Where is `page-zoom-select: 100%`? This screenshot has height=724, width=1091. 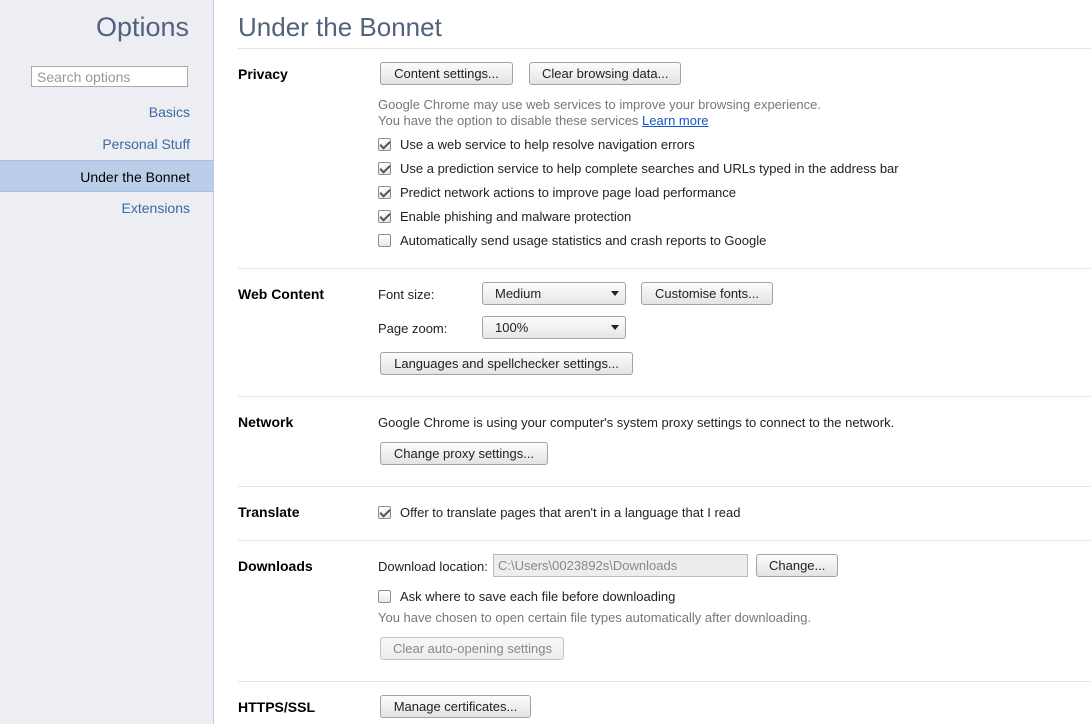 page-zoom-select: 100% is located at coordinates (554, 327).